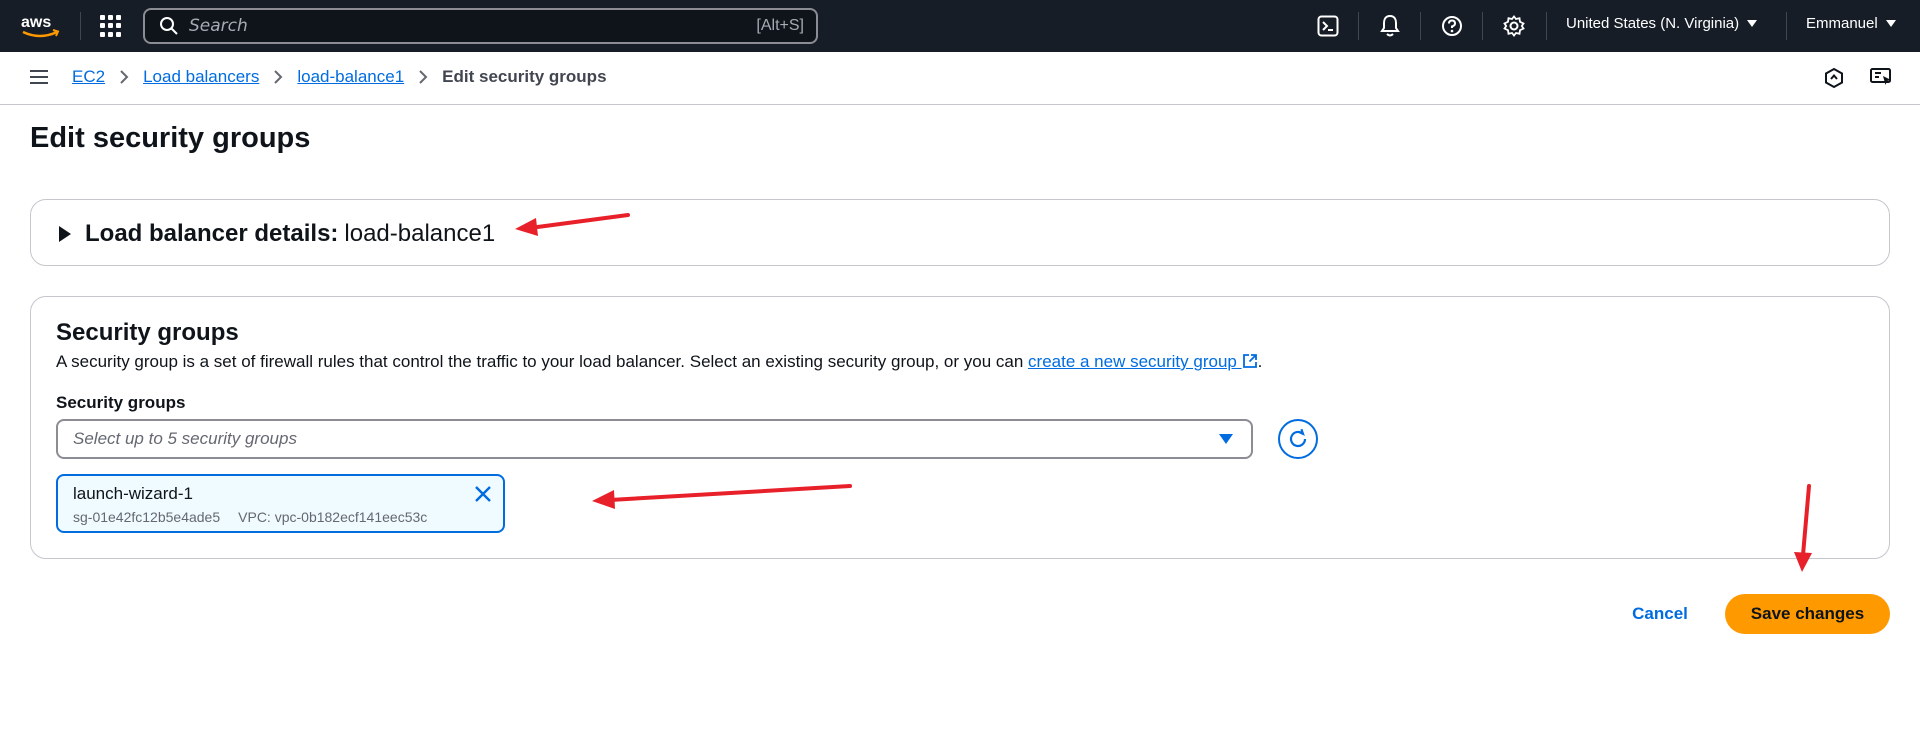 The width and height of the screenshot is (1920, 748). I want to click on aws-logo-text: aws, so click(36, 22).